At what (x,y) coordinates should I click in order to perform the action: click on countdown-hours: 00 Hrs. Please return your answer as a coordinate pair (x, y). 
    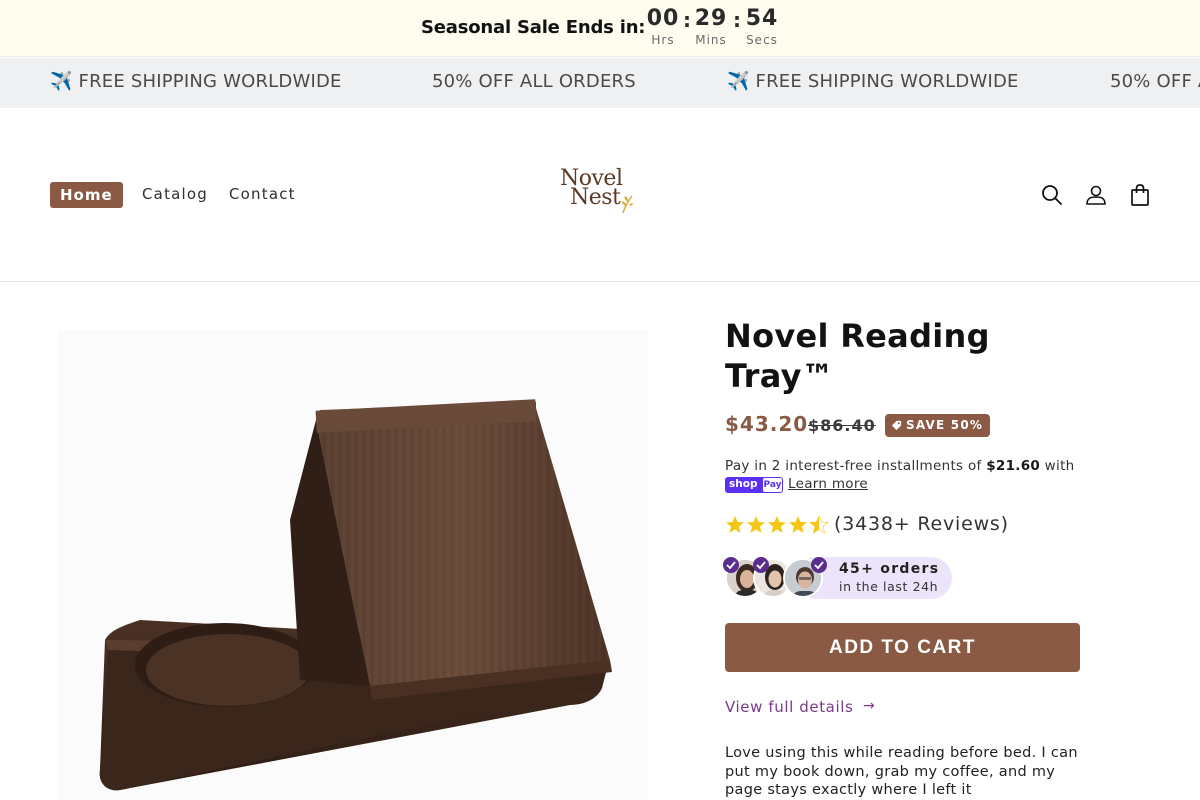
    Looking at the image, I should click on (663, 26).